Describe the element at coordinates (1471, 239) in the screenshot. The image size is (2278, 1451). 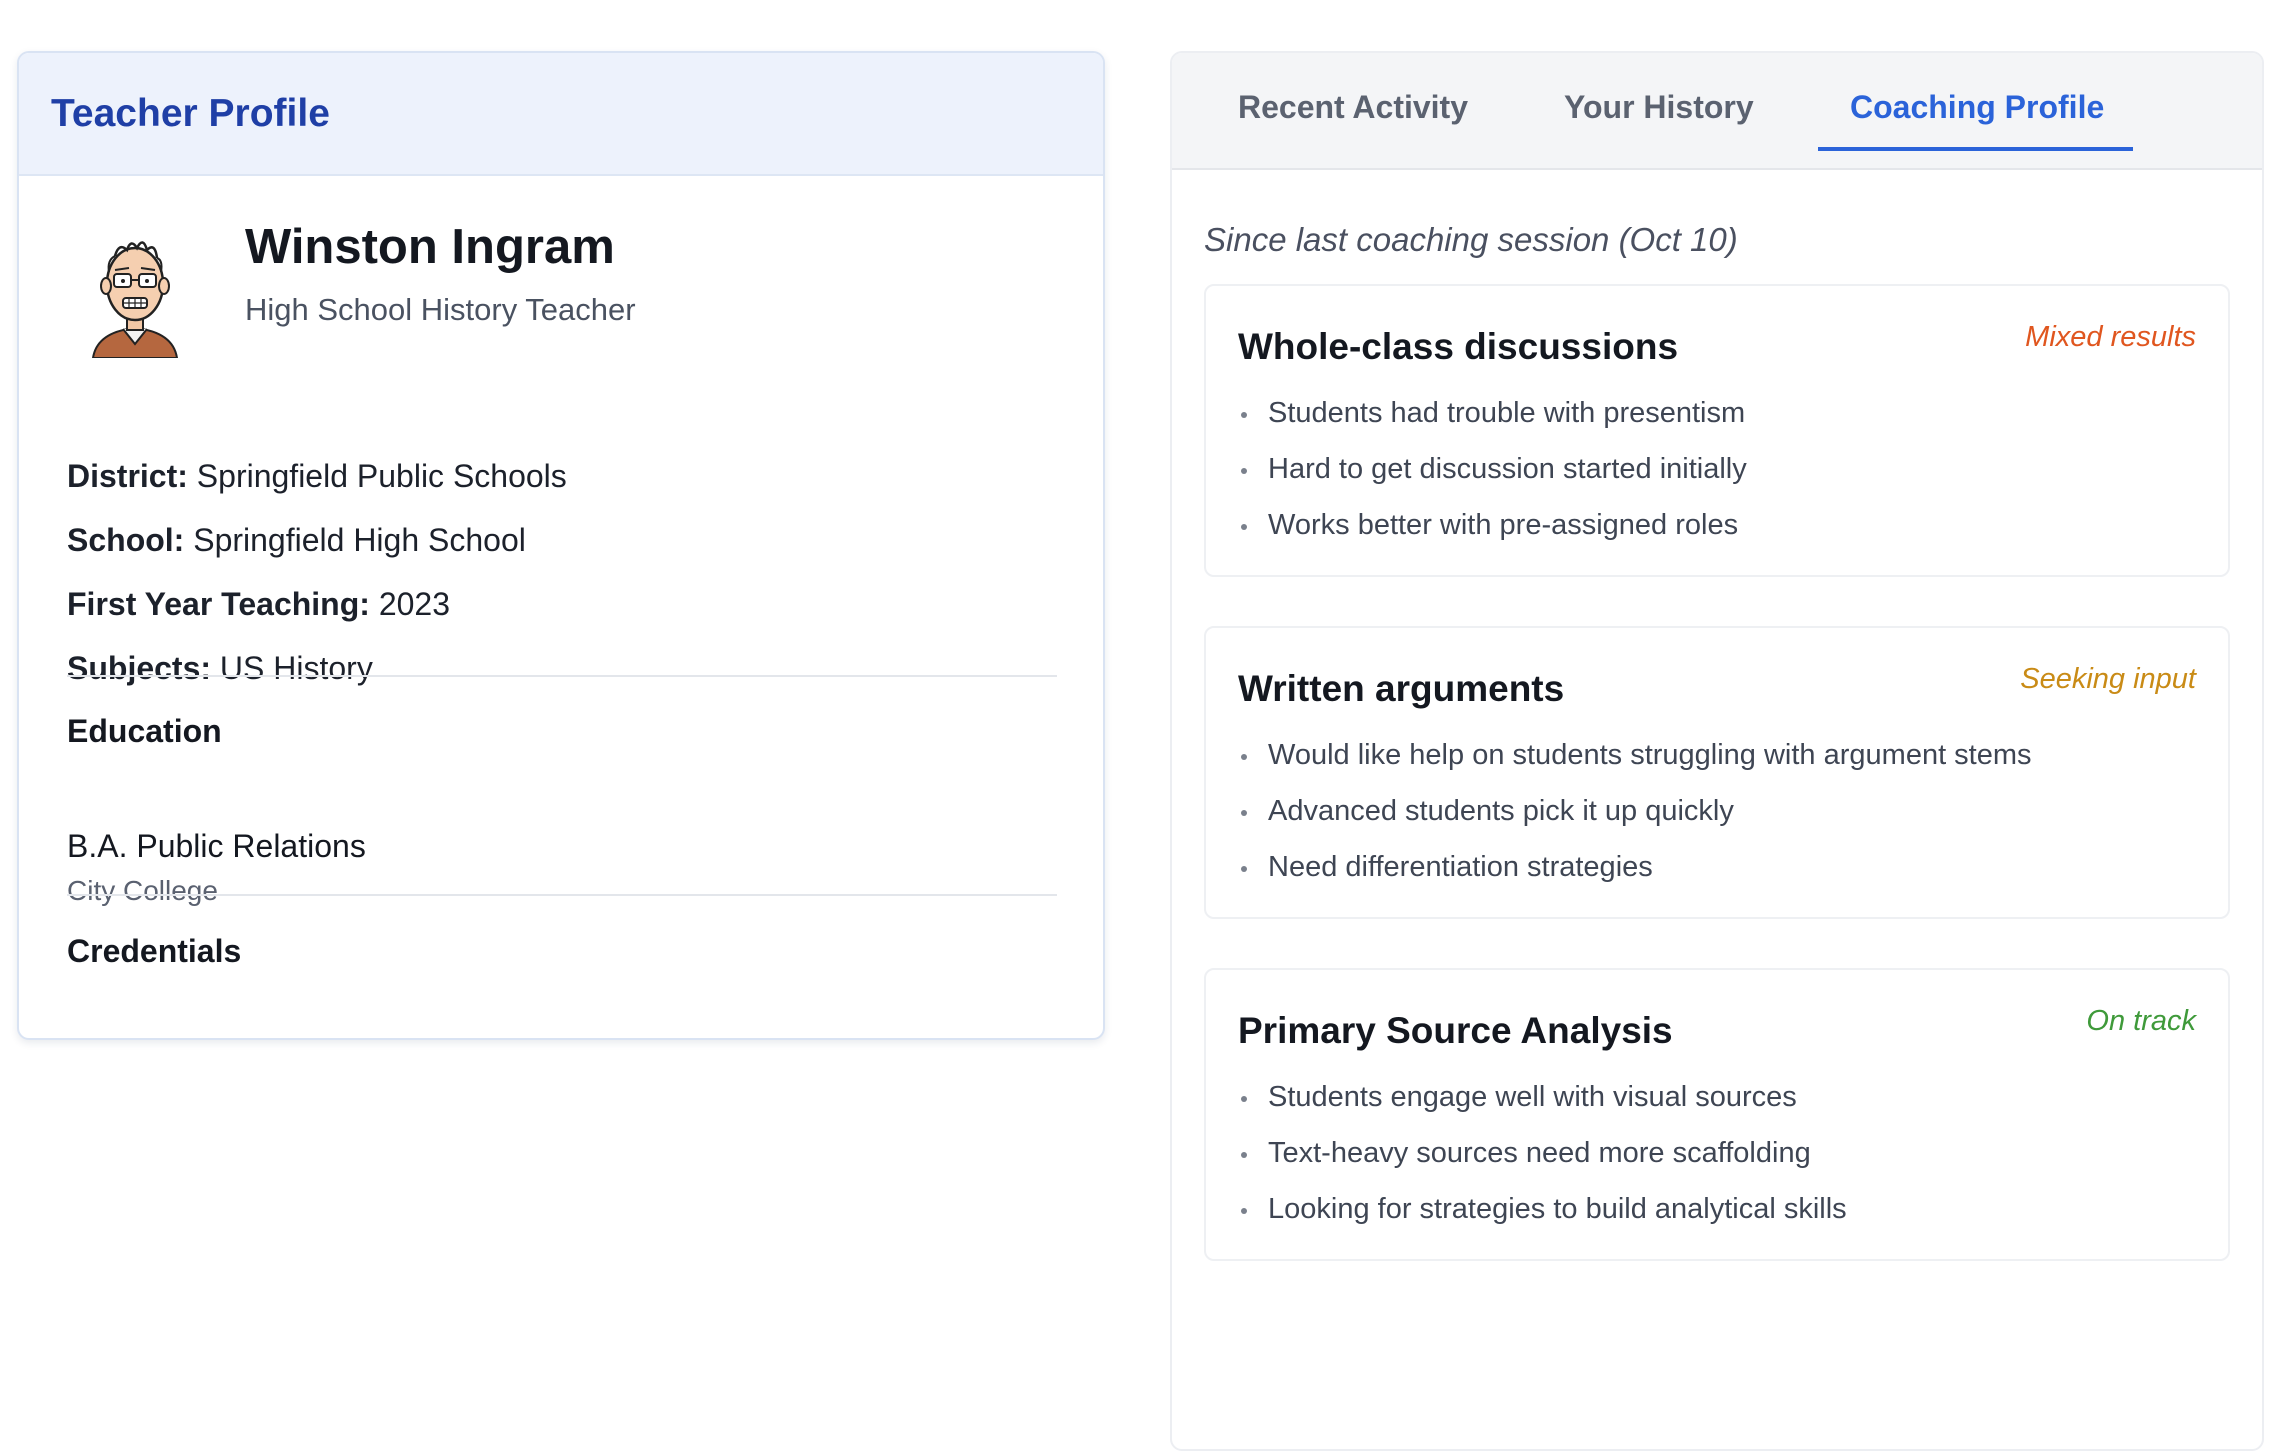
I see `since-last-session-label: Since last coaching session (Oct 10)` at that location.